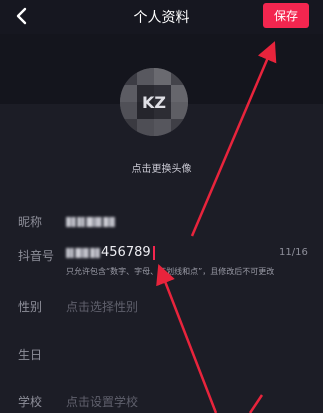 Image resolution: width=323 pixels, height=413 pixels. I want to click on avatar: KZ, so click(154, 102).